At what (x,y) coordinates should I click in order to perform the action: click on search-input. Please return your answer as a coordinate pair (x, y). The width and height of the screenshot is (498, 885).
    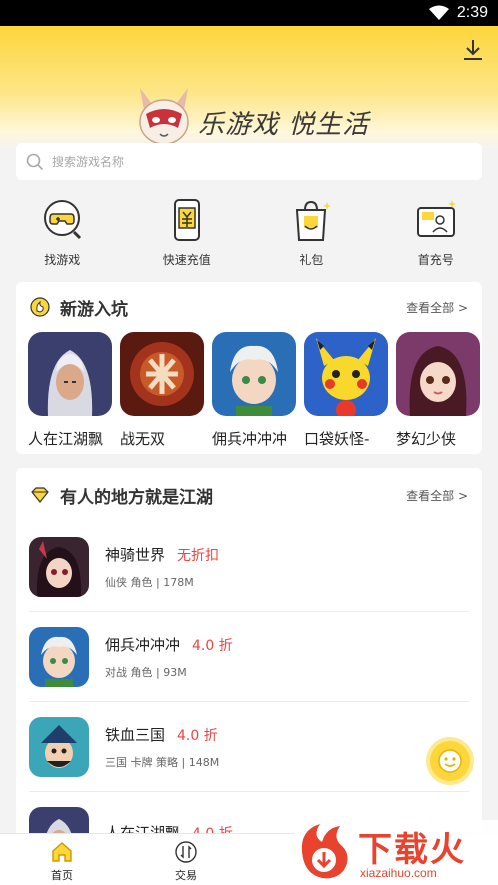
    Looking at the image, I should click on (252, 161).